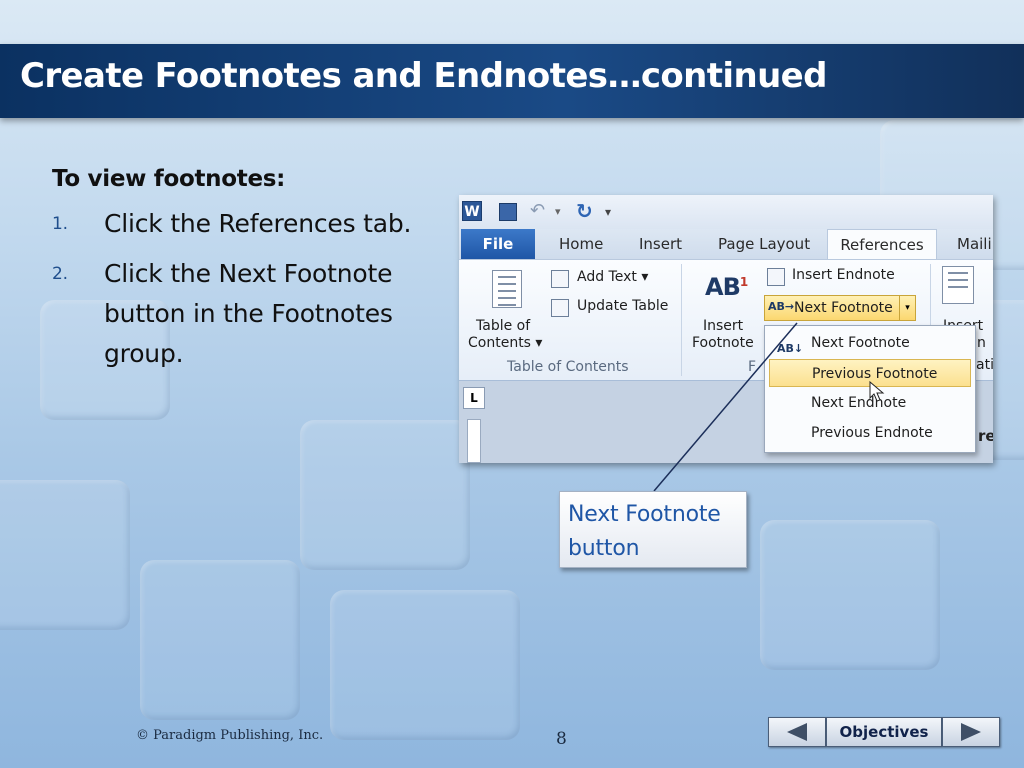 This screenshot has height=768, width=1024. Describe the element at coordinates (474, 398) in the screenshot. I see `tab-selector-button: L` at that location.